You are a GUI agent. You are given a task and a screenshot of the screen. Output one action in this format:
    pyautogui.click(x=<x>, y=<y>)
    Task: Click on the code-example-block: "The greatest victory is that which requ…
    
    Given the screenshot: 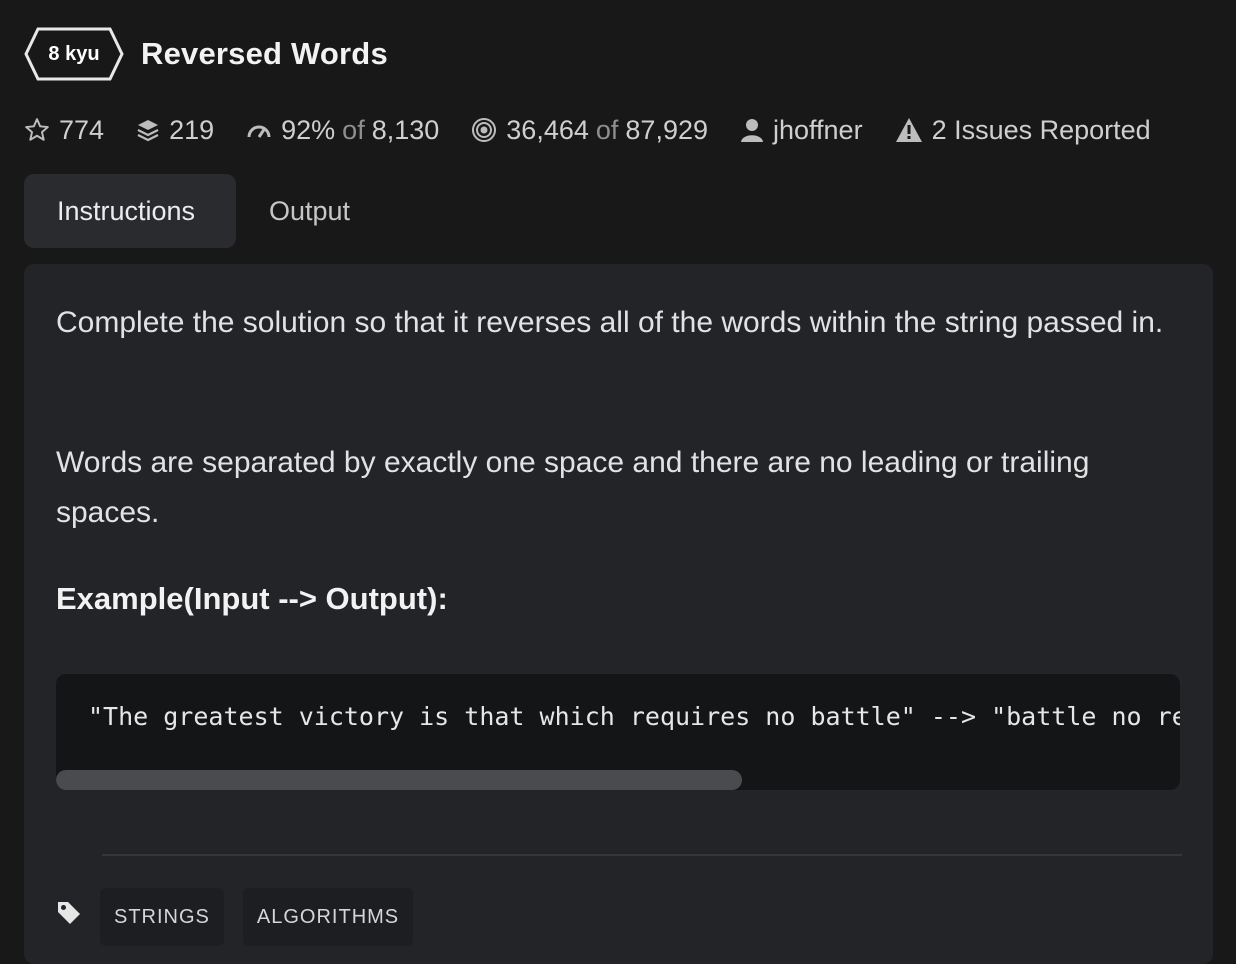 What is the action you would take?
    pyautogui.click(x=618, y=732)
    